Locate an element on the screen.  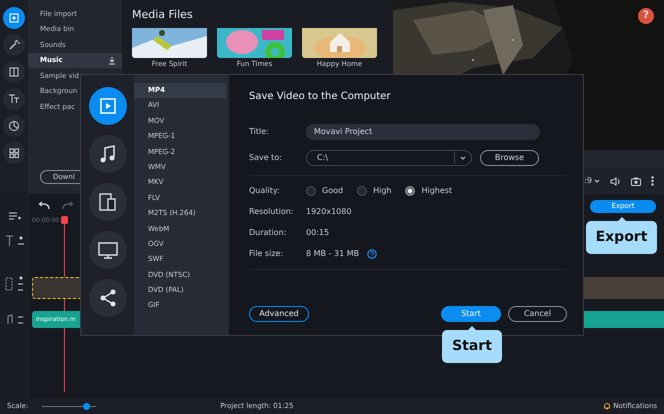
info-label: File size: is located at coordinates (266, 254).